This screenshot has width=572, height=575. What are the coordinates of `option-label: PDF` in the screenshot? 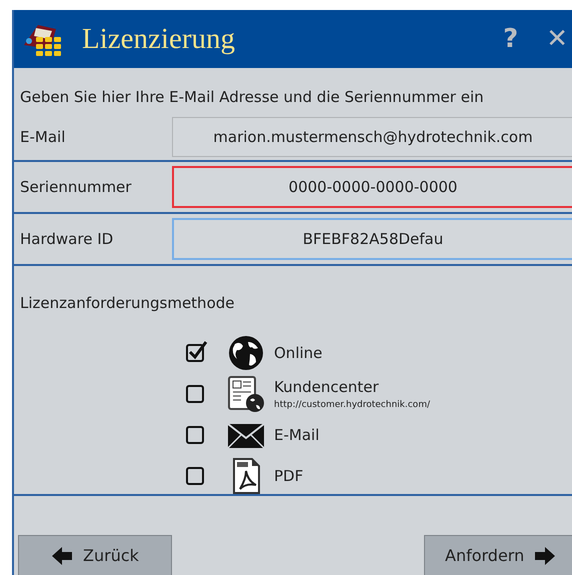 It's located at (289, 476).